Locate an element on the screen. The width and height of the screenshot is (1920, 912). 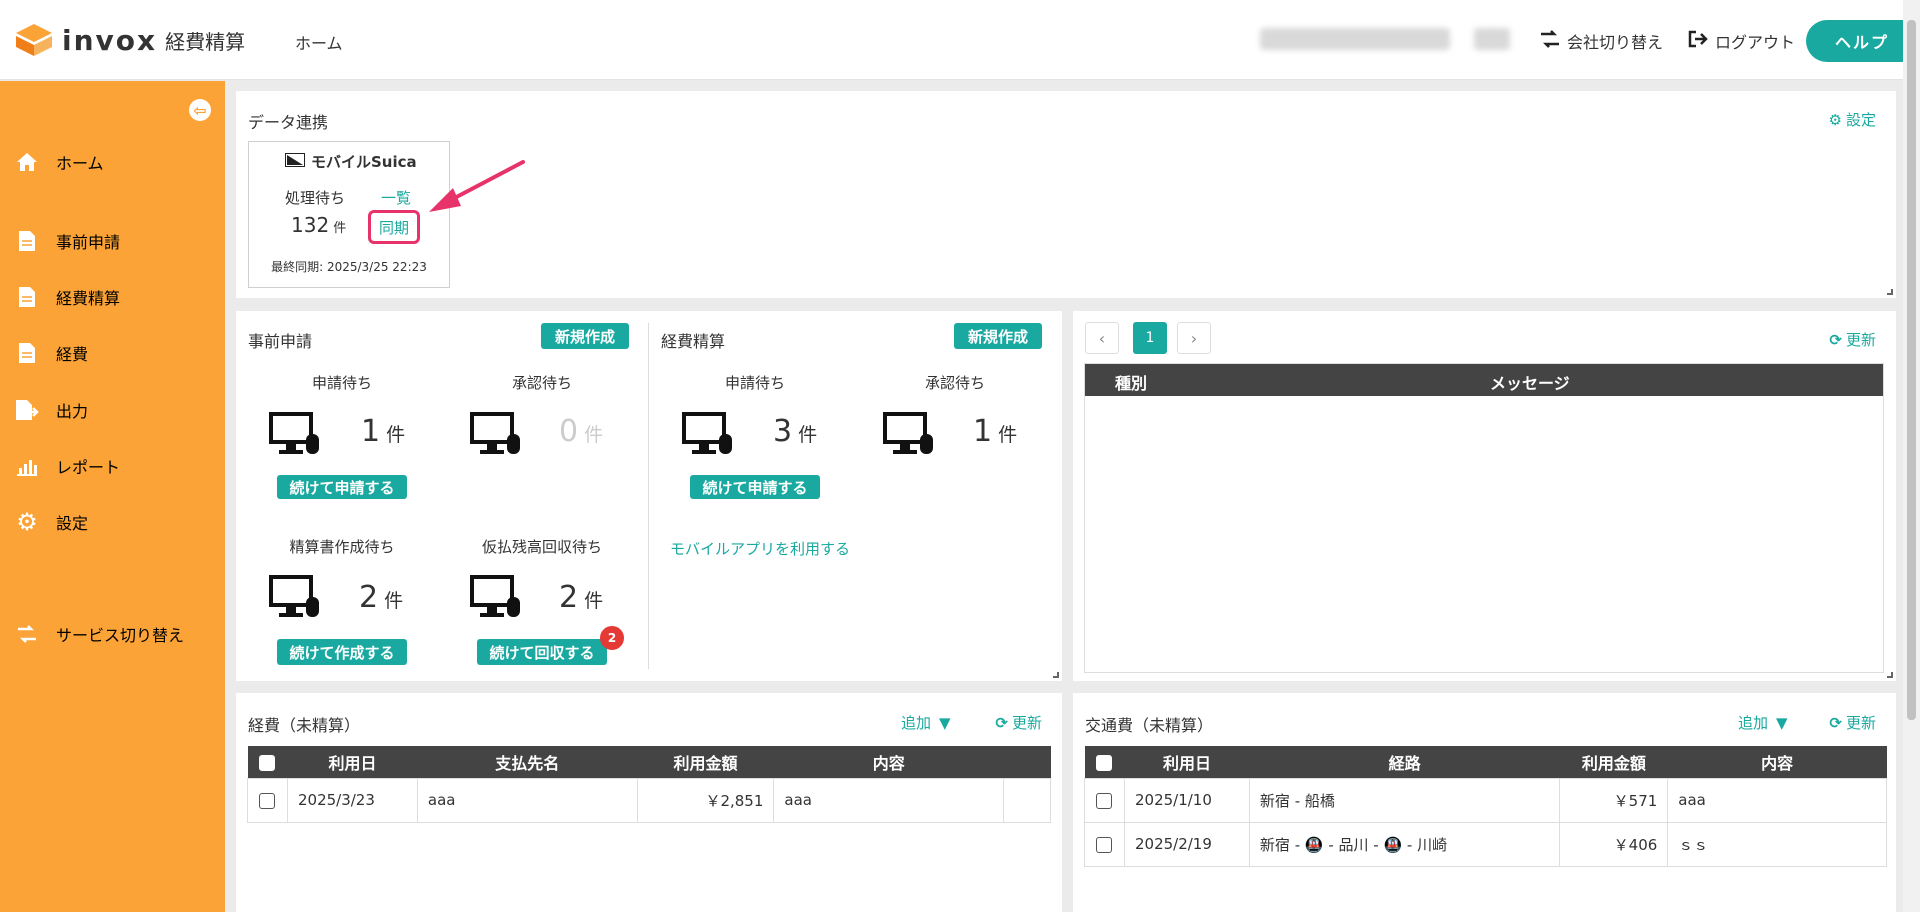
expenses-refresh-link: ⟳ 更新 is located at coordinates (1018, 722).